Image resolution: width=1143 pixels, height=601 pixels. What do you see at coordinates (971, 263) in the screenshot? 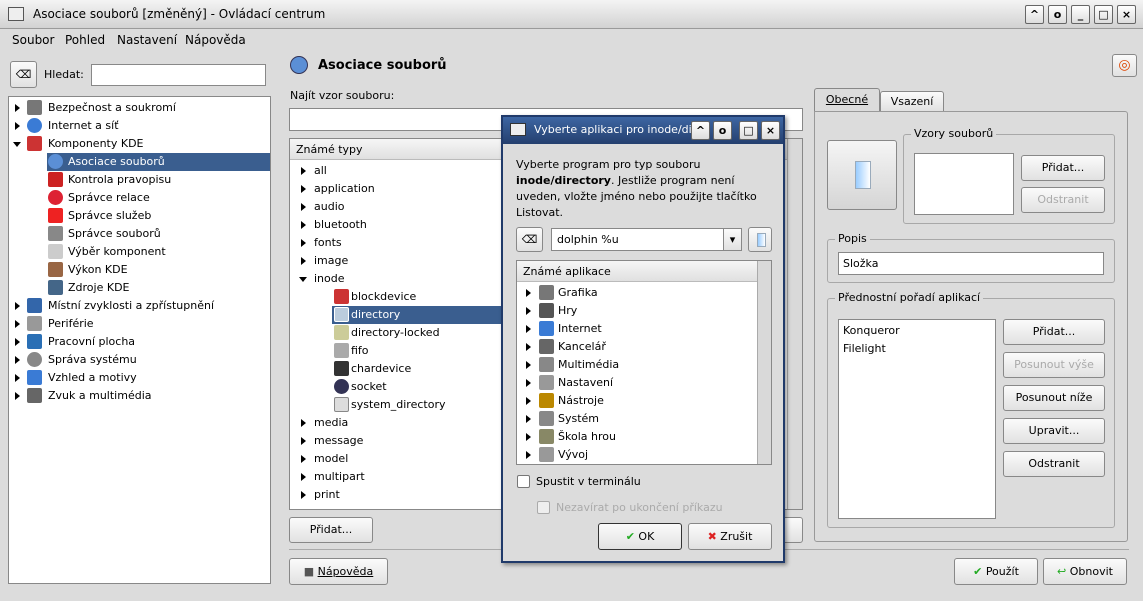
I see `description-input: Složka` at bounding box center [971, 263].